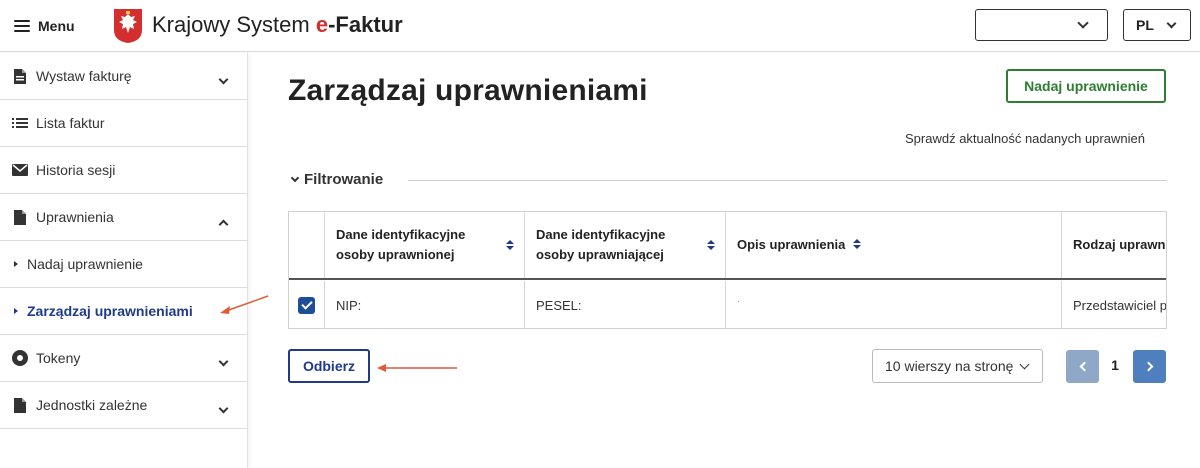  What do you see at coordinates (128, 26) in the screenshot?
I see `polish-eagle-logo` at bounding box center [128, 26].